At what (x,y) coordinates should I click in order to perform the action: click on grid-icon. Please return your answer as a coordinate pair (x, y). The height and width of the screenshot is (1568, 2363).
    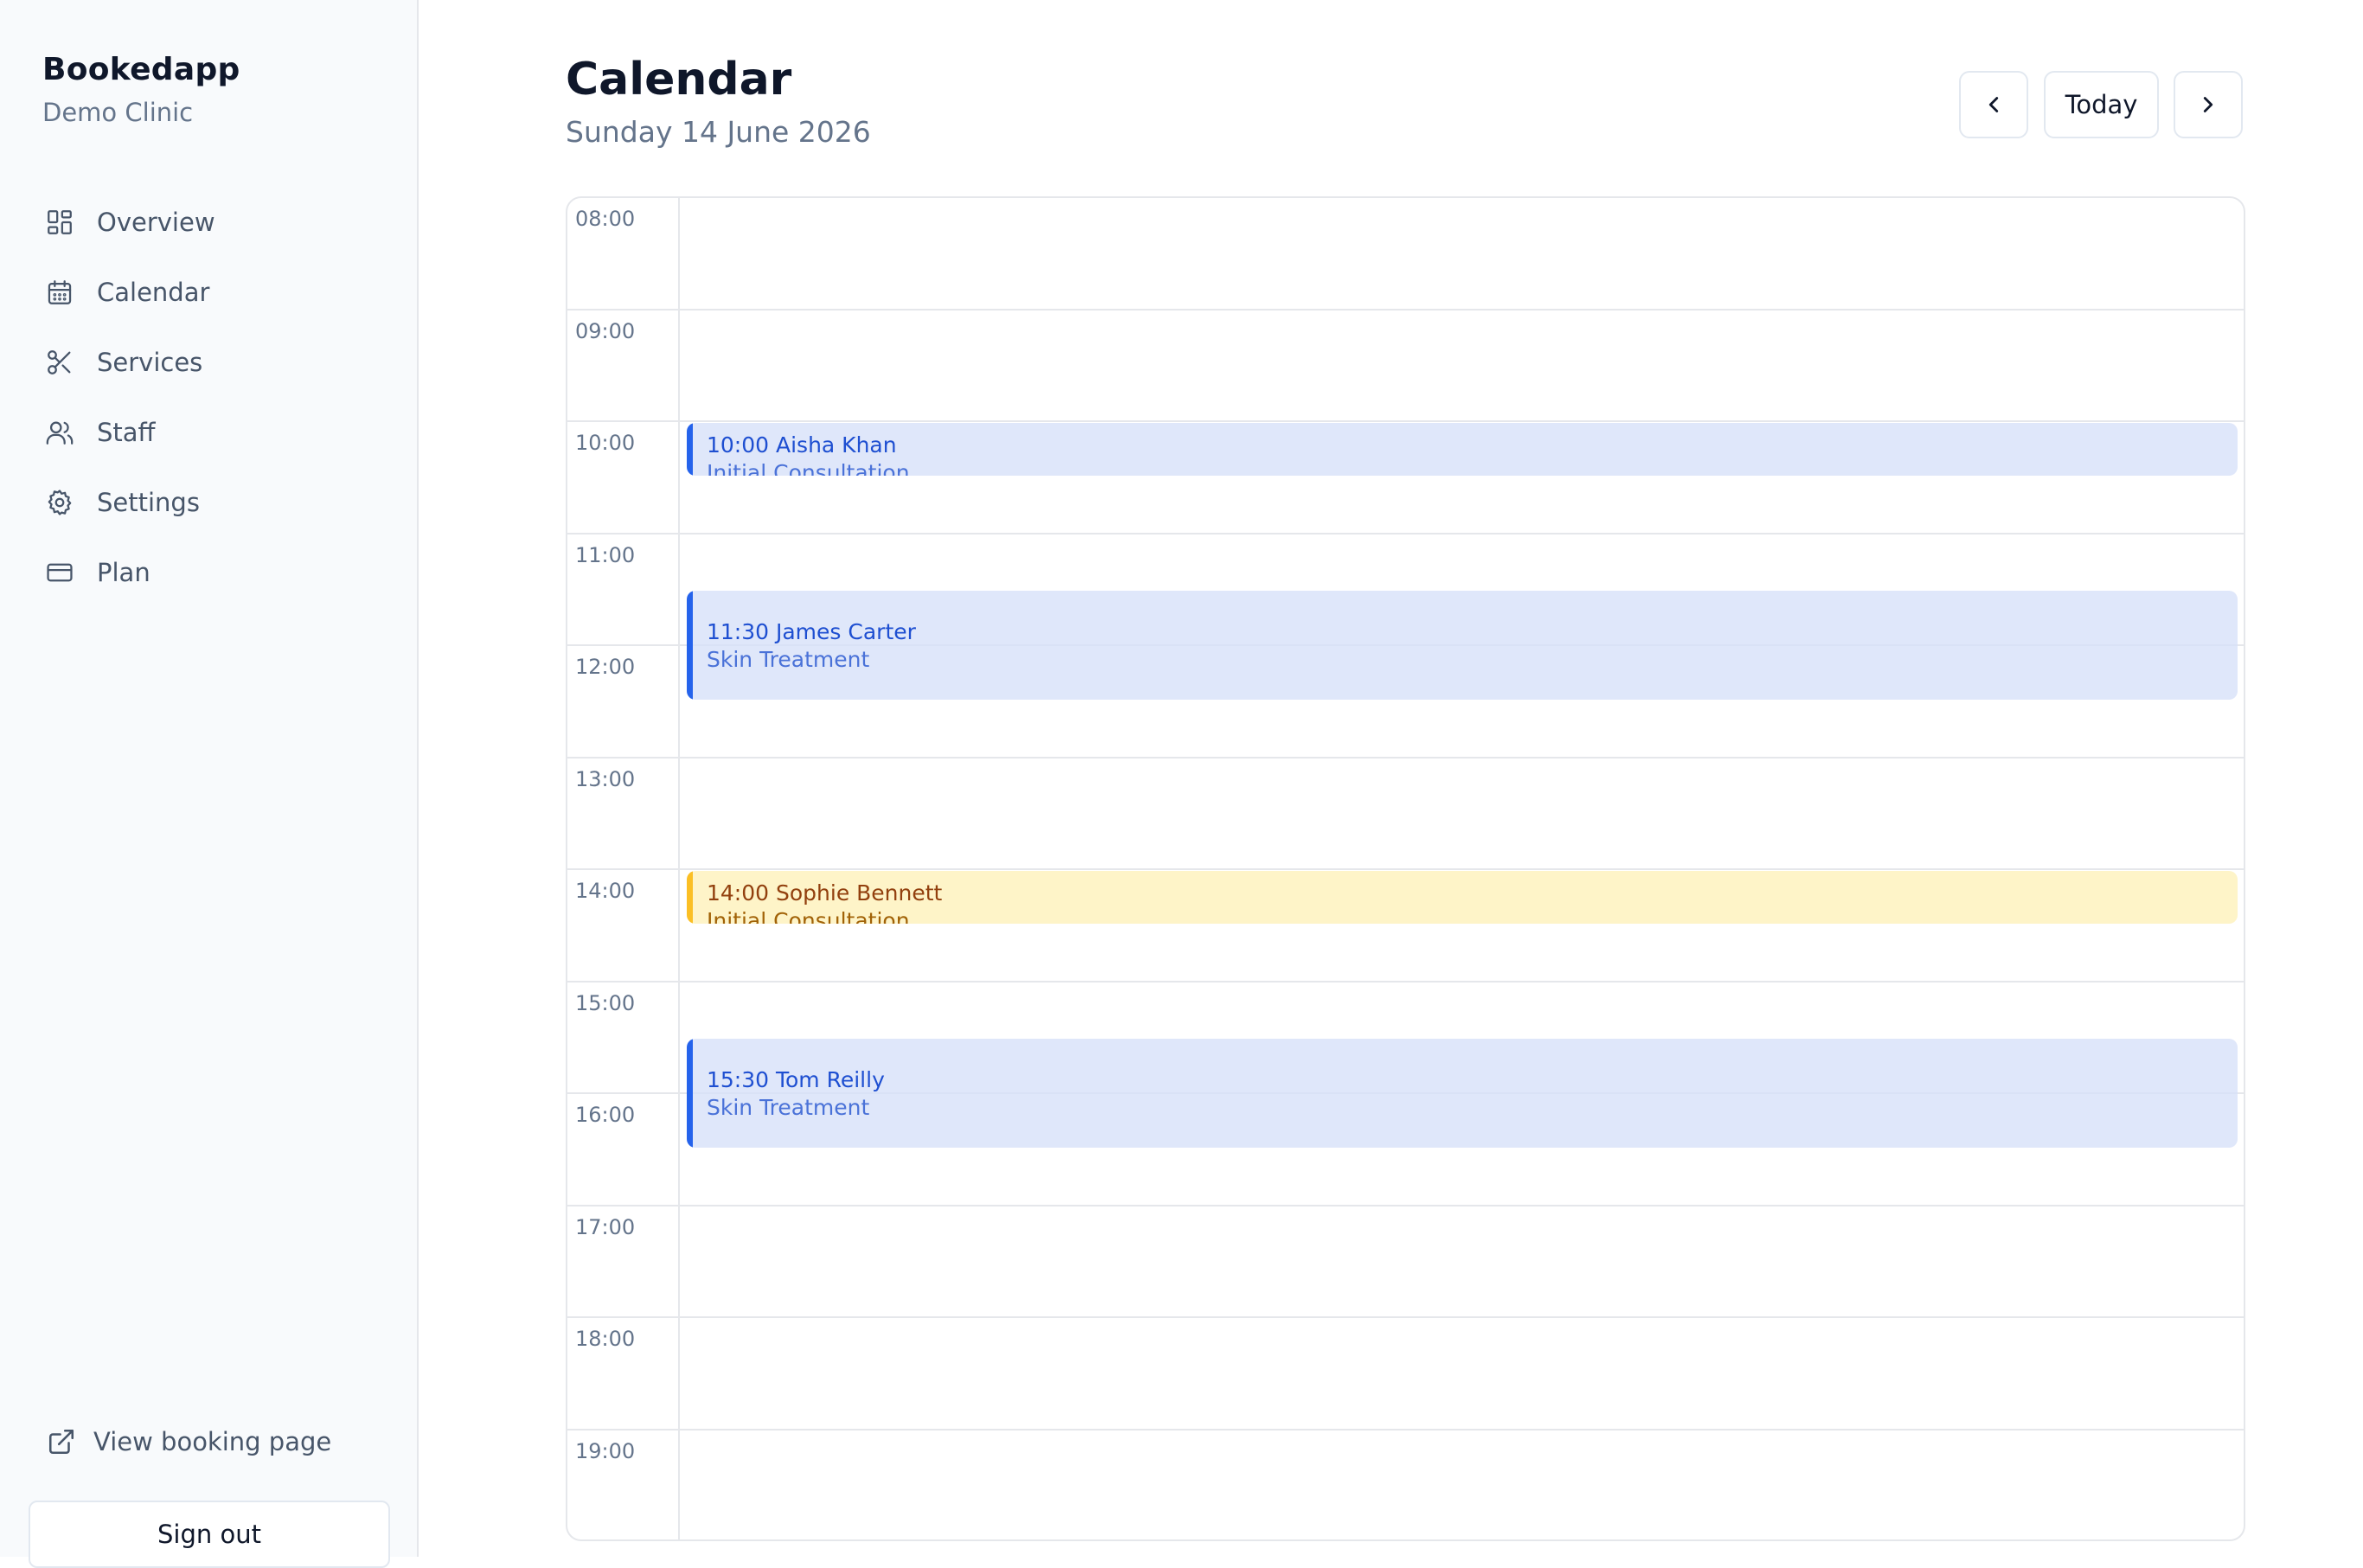
    Looking at the image, I should click on (60, 221).